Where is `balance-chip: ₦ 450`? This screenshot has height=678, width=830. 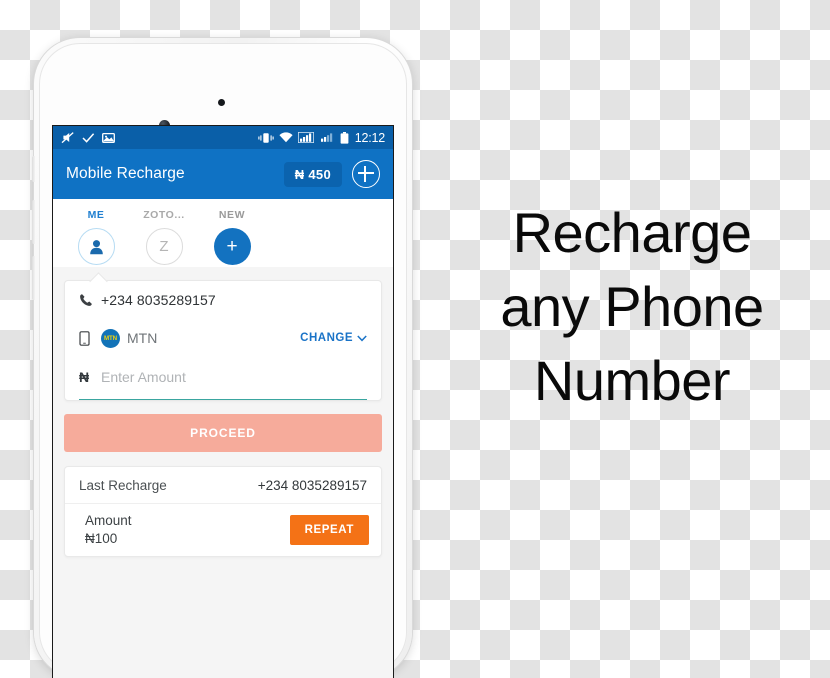 balance-chip: ₦ 450 is located at coordinates (312, 174).